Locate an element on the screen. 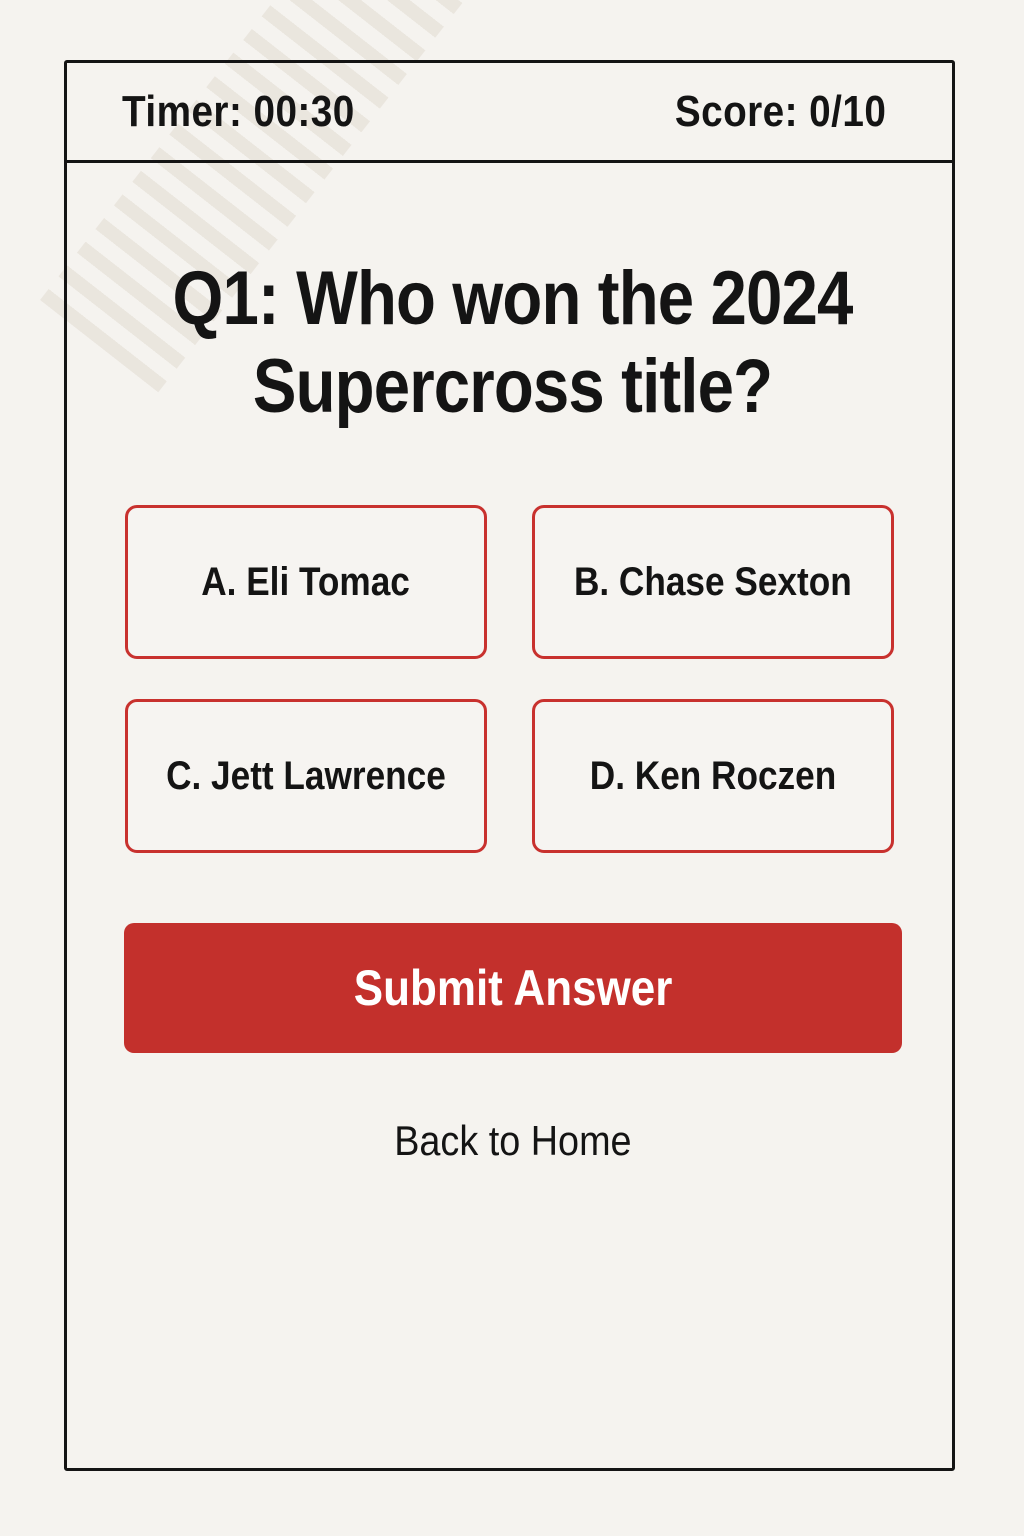 Image resolution: width=1024 pixels, height=1536 pixels. score-display: Score: 0/10 is located at coordinates (780, 111).